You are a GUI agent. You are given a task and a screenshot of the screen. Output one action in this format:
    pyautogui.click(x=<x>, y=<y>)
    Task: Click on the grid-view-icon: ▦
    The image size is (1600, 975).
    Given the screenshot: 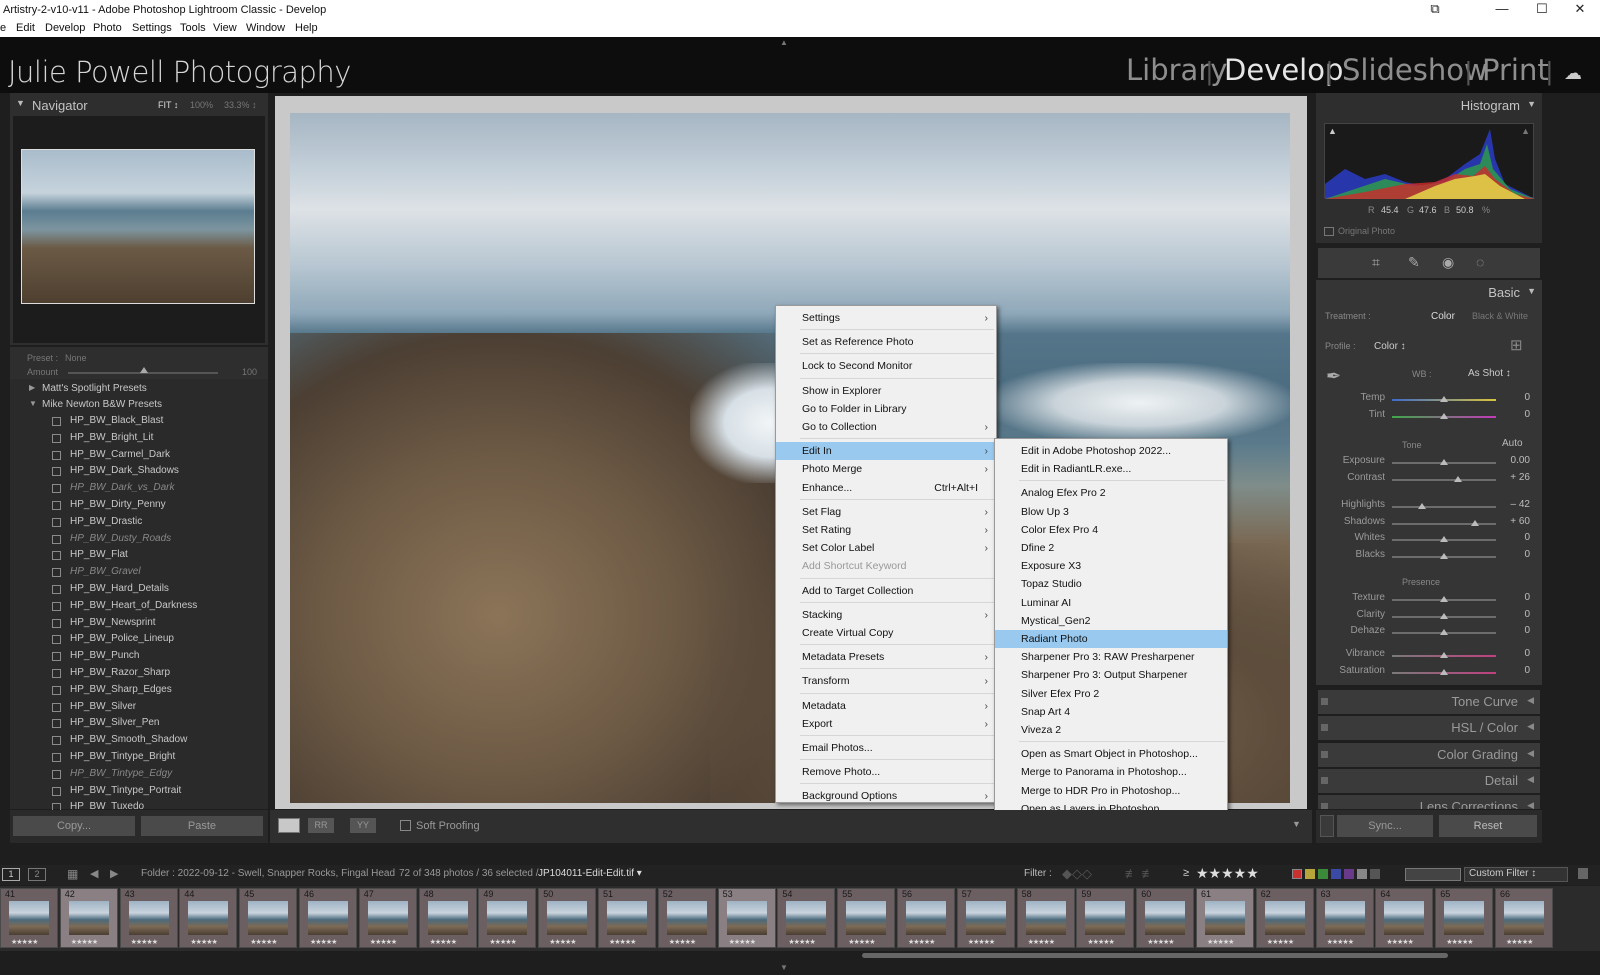 What is the action you would take?
    pyautogui.click(x=72, y=874)
    